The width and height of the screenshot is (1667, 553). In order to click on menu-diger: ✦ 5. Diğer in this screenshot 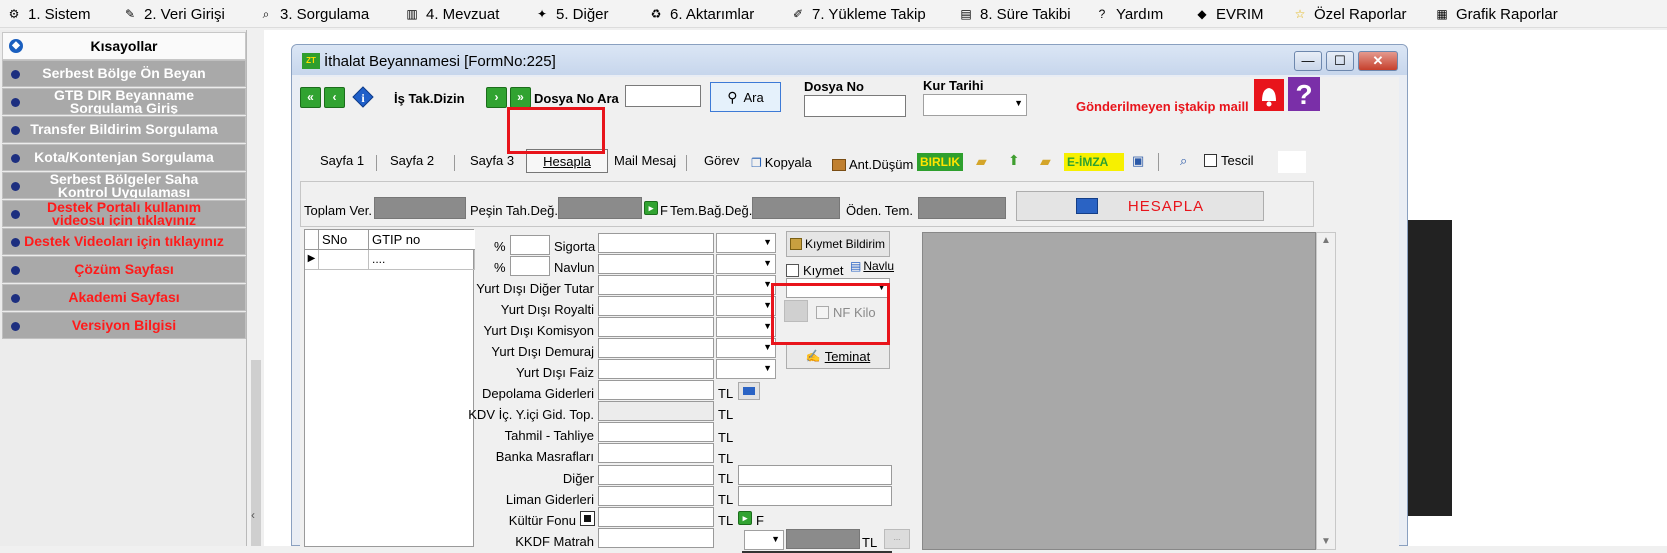, I will do `click(571, 14)`.